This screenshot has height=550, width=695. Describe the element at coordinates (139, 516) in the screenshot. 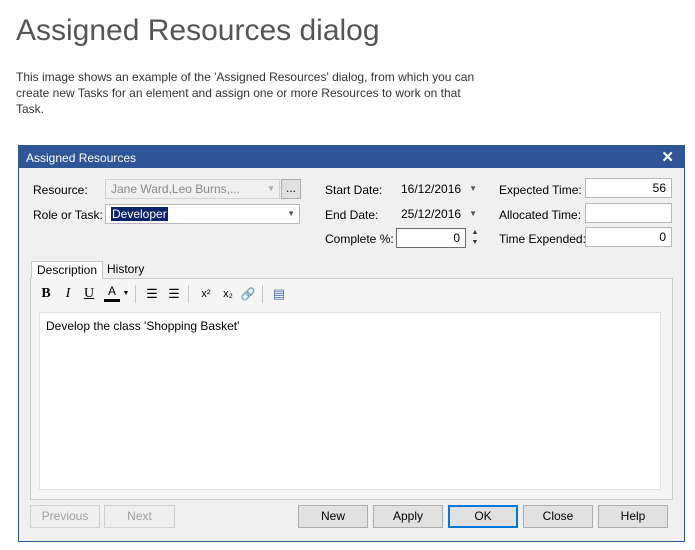

I see `next-button: Next` at that location.